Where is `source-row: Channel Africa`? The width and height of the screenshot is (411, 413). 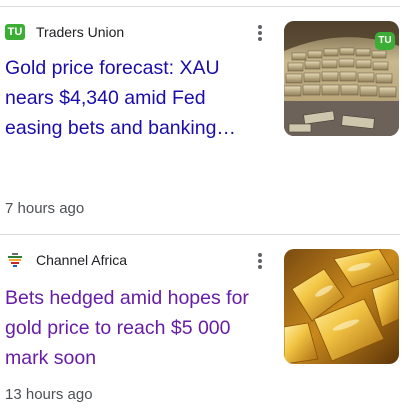
source-row: Channel Africa is located at coordinates (66, 260).